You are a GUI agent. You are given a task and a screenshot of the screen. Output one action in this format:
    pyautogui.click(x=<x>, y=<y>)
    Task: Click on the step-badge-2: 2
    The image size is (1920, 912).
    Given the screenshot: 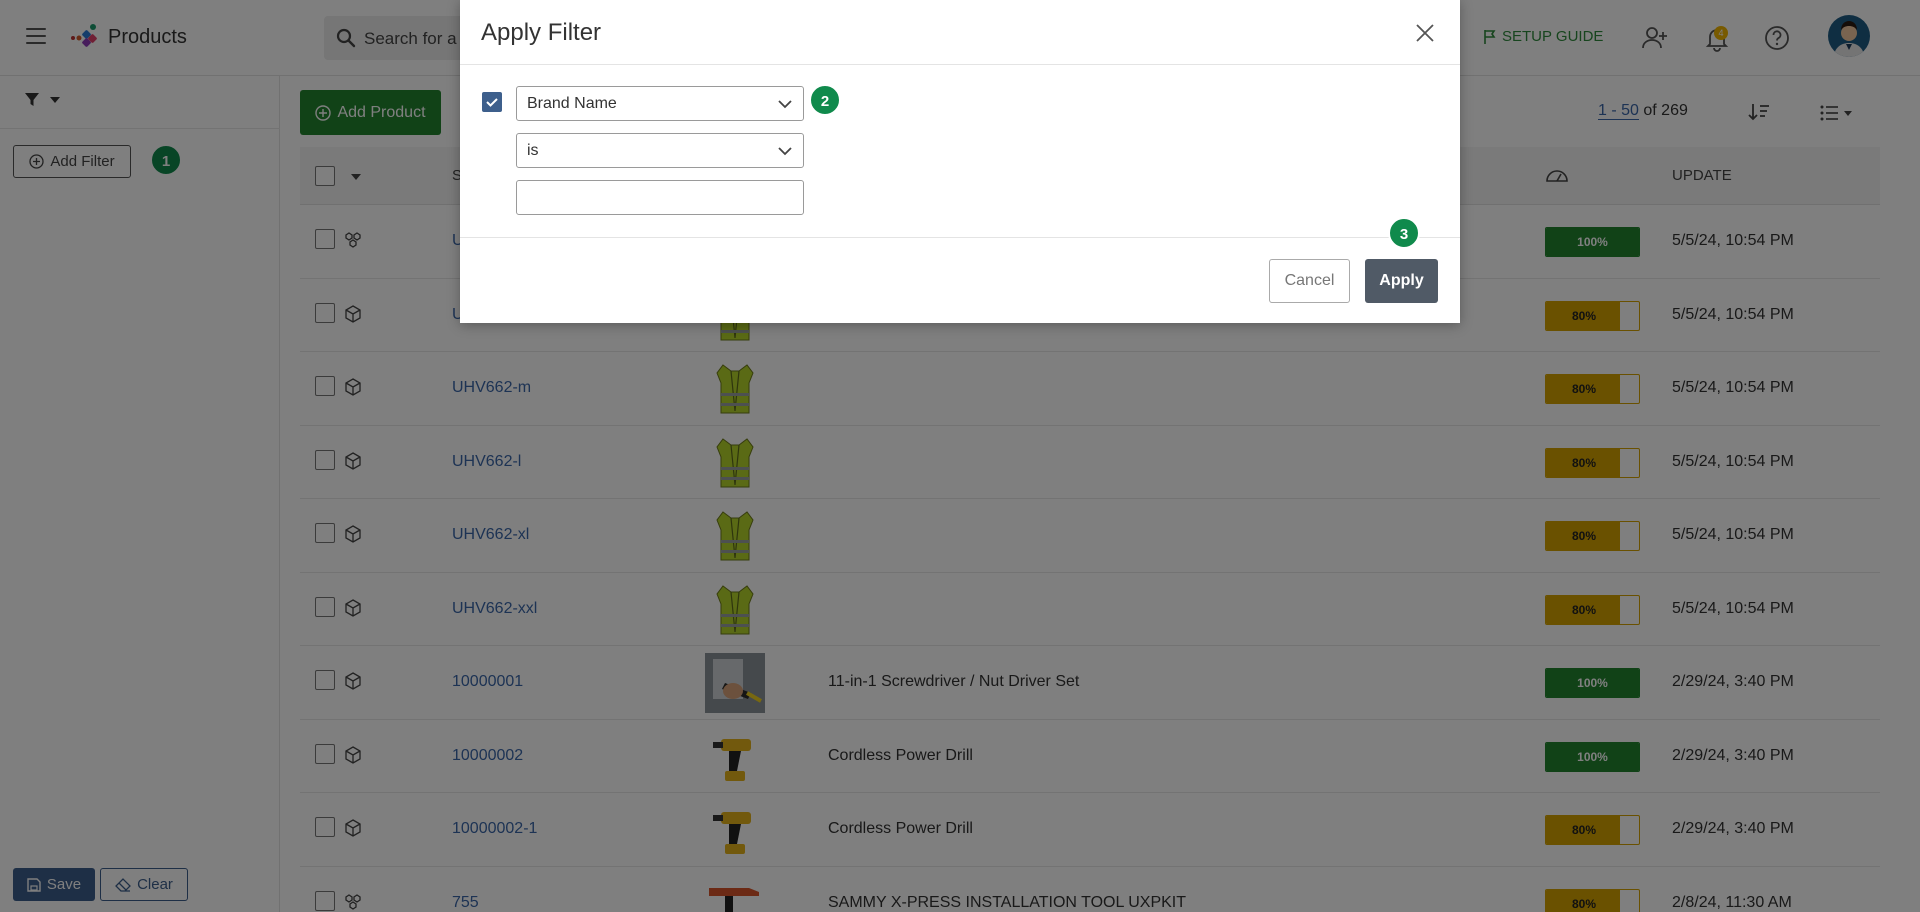 What is the action you would take?
    pyautogui.click(x=825, y=100)
    